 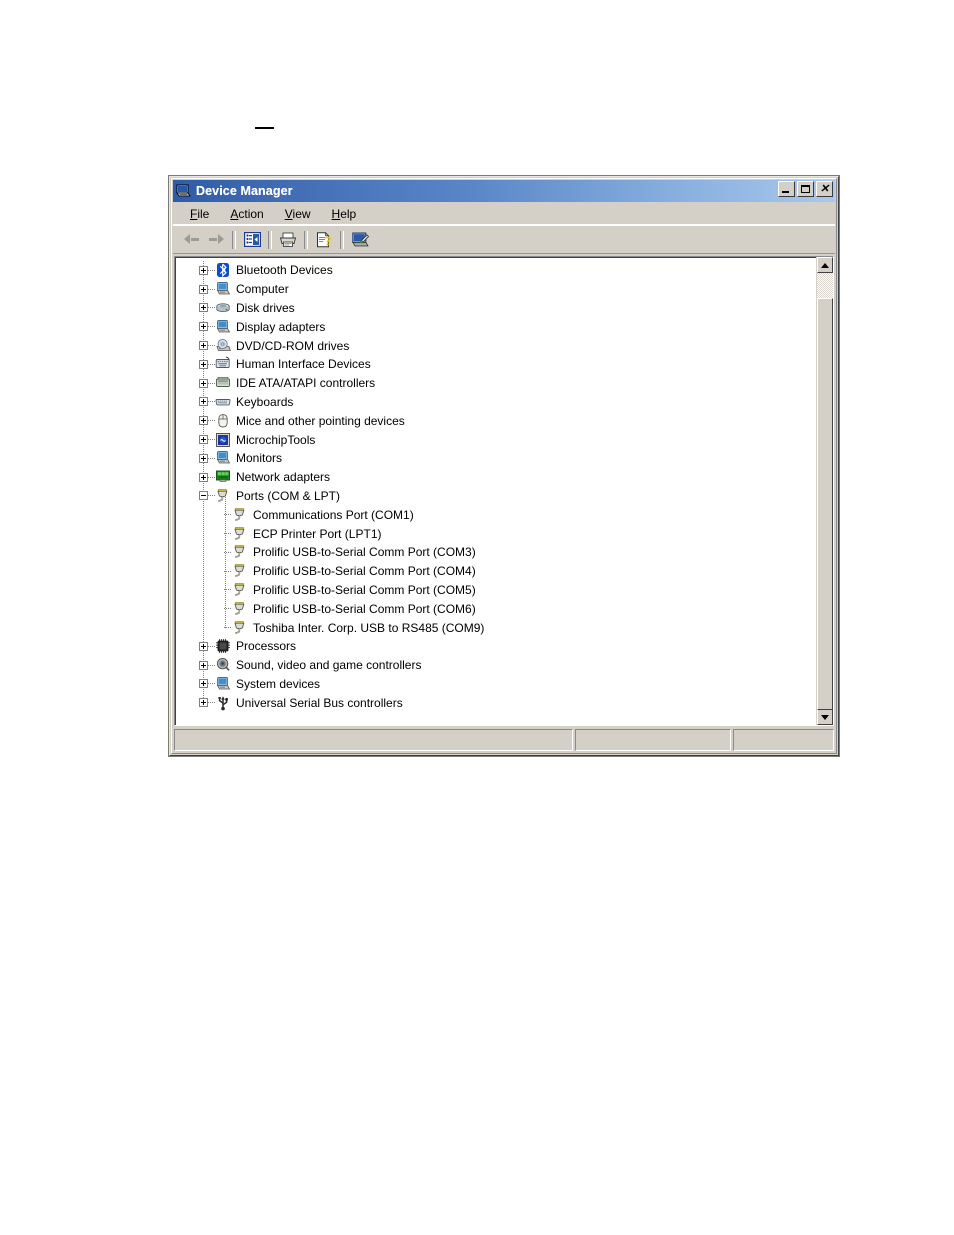 I want to click on tree-item: Prolific USB-to-Serial Comm Port (COM3), so click(x=495, y=552).